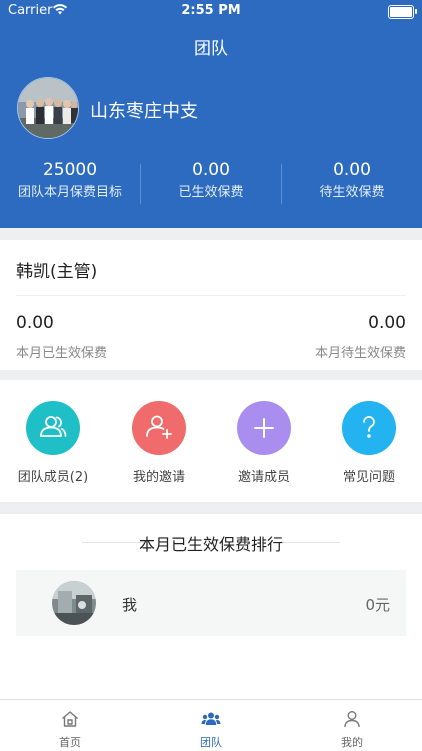 The height and width of the screenshot is (751, 422). What do you see at coordinates (35, 323) in the screenshot?
I see `leader-effective-value: 0.00` at bounding box center [35, 323].